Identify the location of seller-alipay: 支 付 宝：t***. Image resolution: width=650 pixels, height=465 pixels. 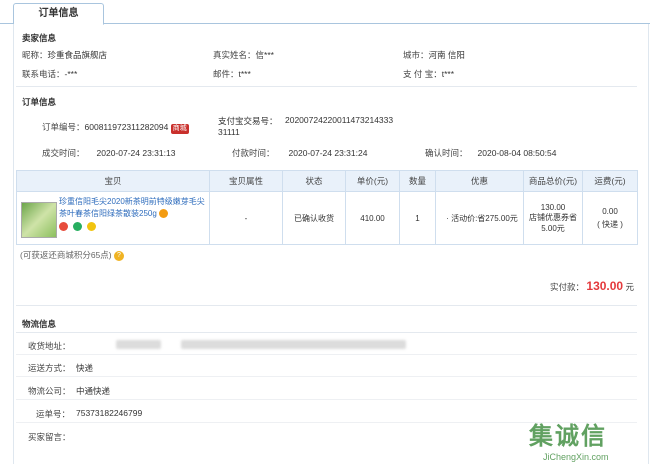
(428, 74).